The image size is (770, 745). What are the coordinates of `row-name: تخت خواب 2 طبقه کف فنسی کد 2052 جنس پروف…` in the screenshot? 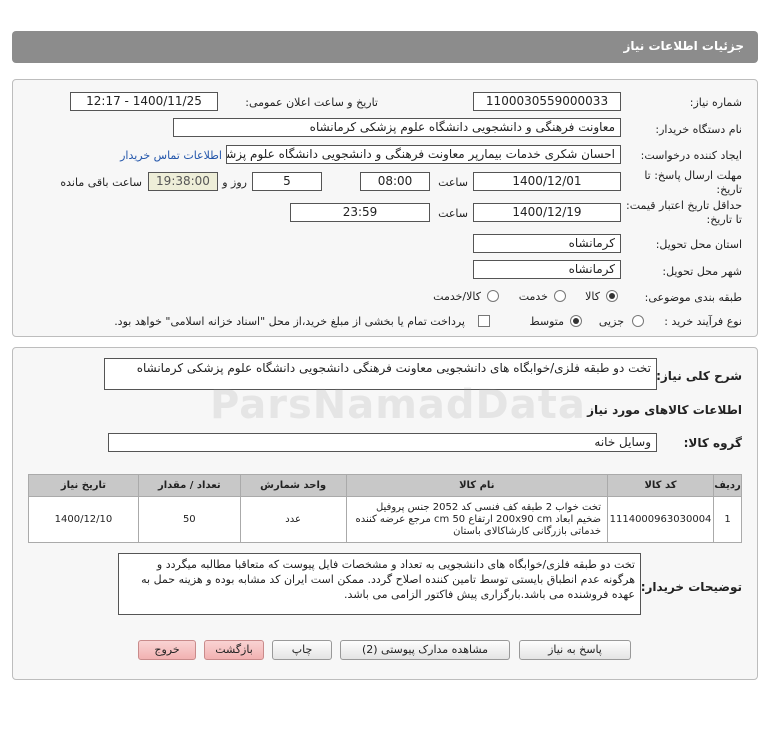 It's located at (477, 519).